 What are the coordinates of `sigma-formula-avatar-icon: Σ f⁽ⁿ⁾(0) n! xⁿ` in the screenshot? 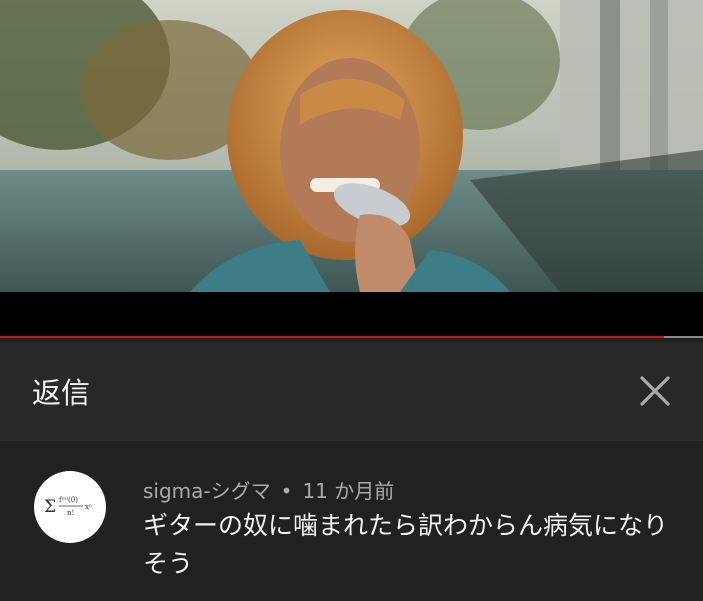 It's located at (68, 506).